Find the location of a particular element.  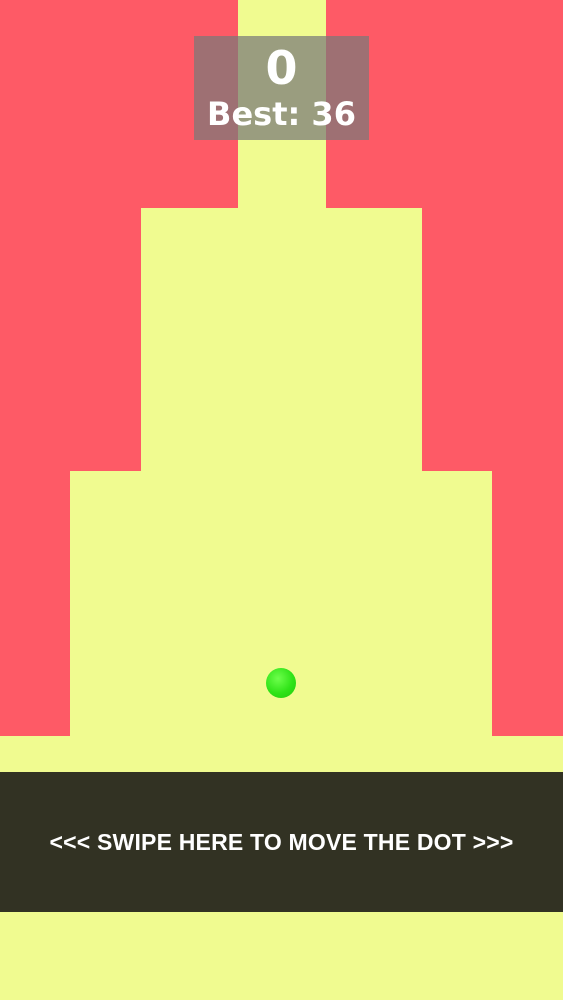

swipe-control-area: <<< SWIPE HERE TO MOVE THE DOT >>> is located at coordinates (281, 842).